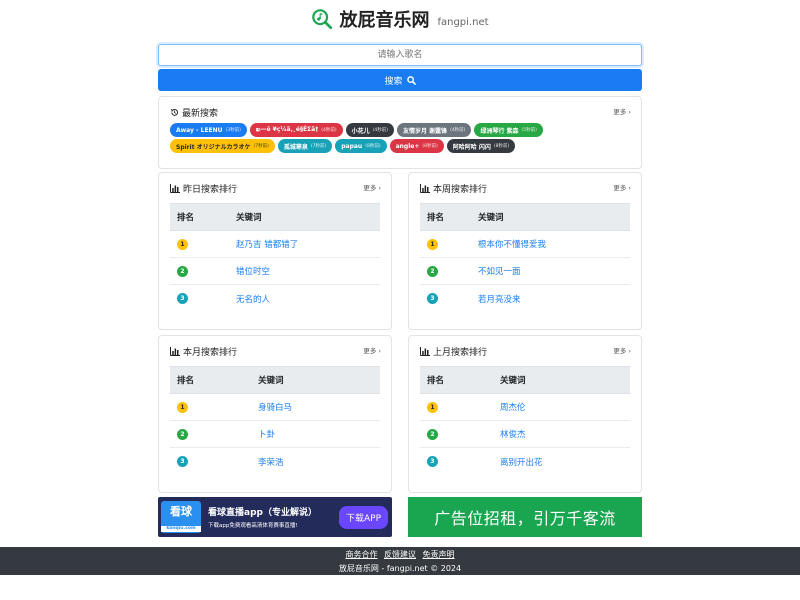  I want to click on tag-time: (5秒前), so click(529, 130).